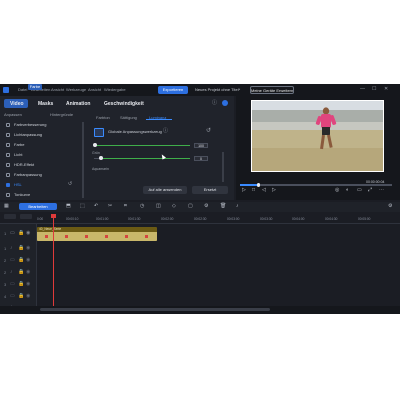 Image resolution: width=400 pixels, height=400 pixels. What do you see at coordinates (16, 103) in the screenshot?
I see `tab-video: Video` at bounding box center [16, 103].